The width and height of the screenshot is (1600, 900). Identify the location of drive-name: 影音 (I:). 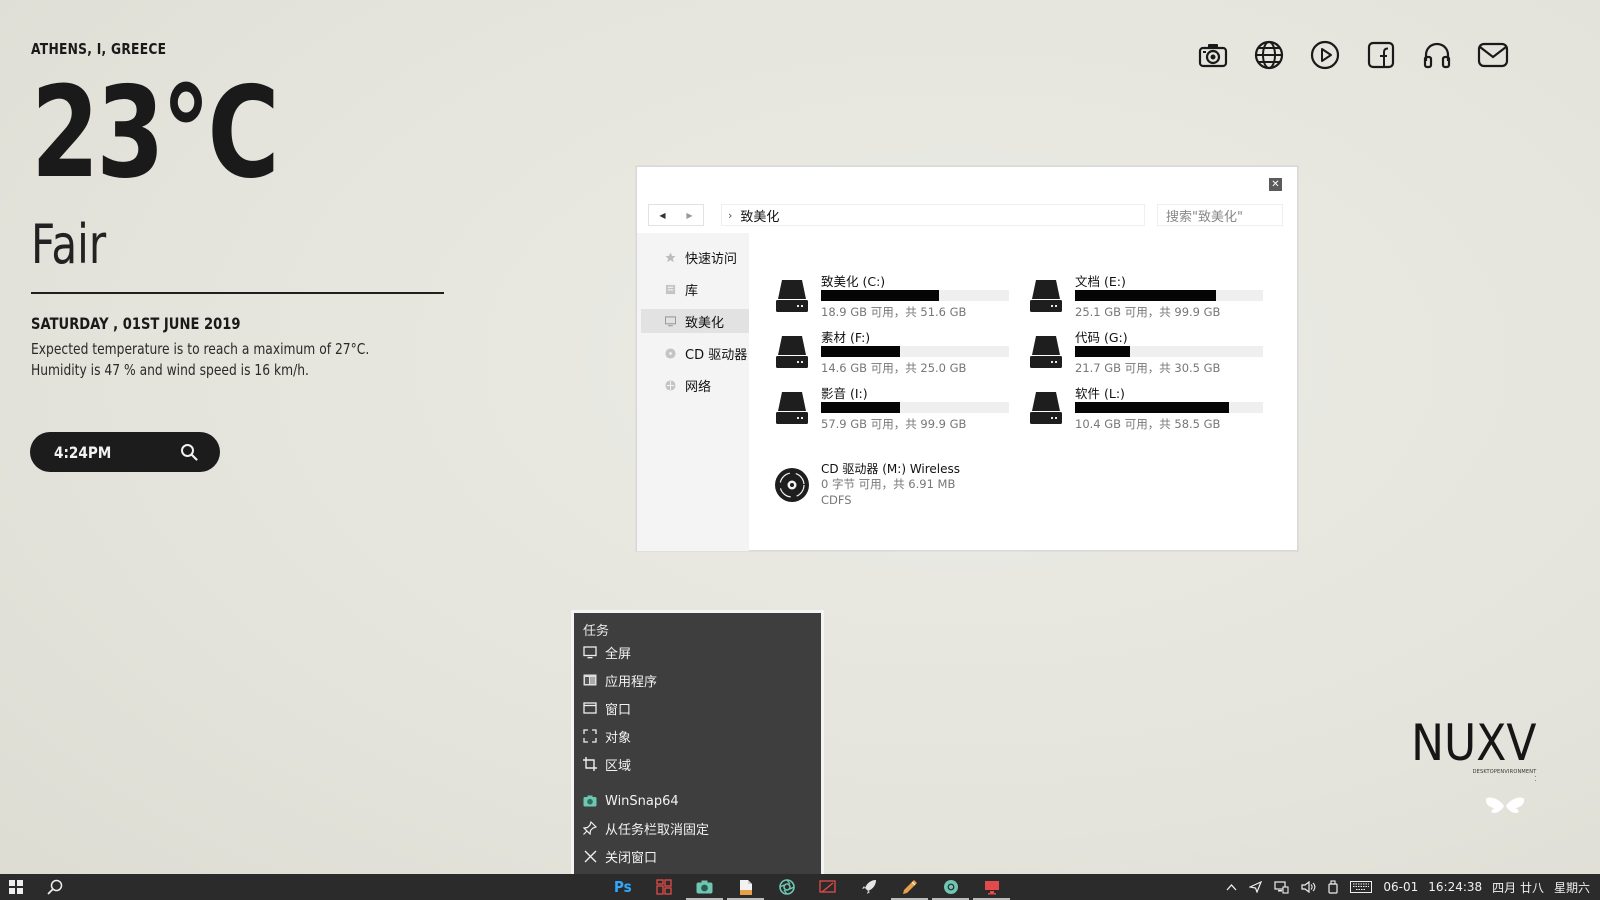
(844, 393).